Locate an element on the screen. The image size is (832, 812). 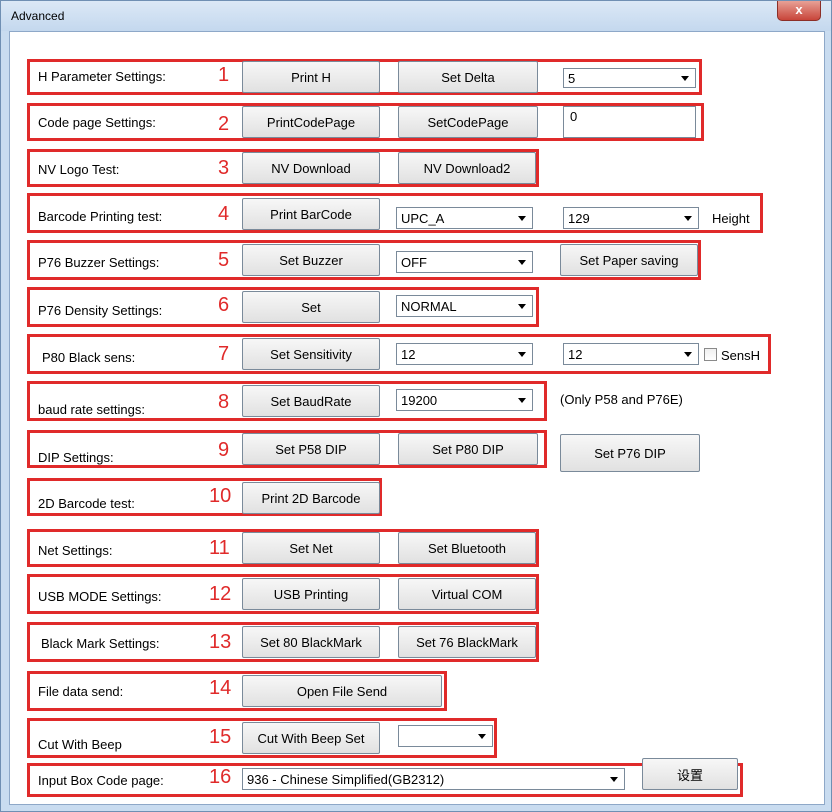
density-select: NORMAL is located at coordinates (464, 306).